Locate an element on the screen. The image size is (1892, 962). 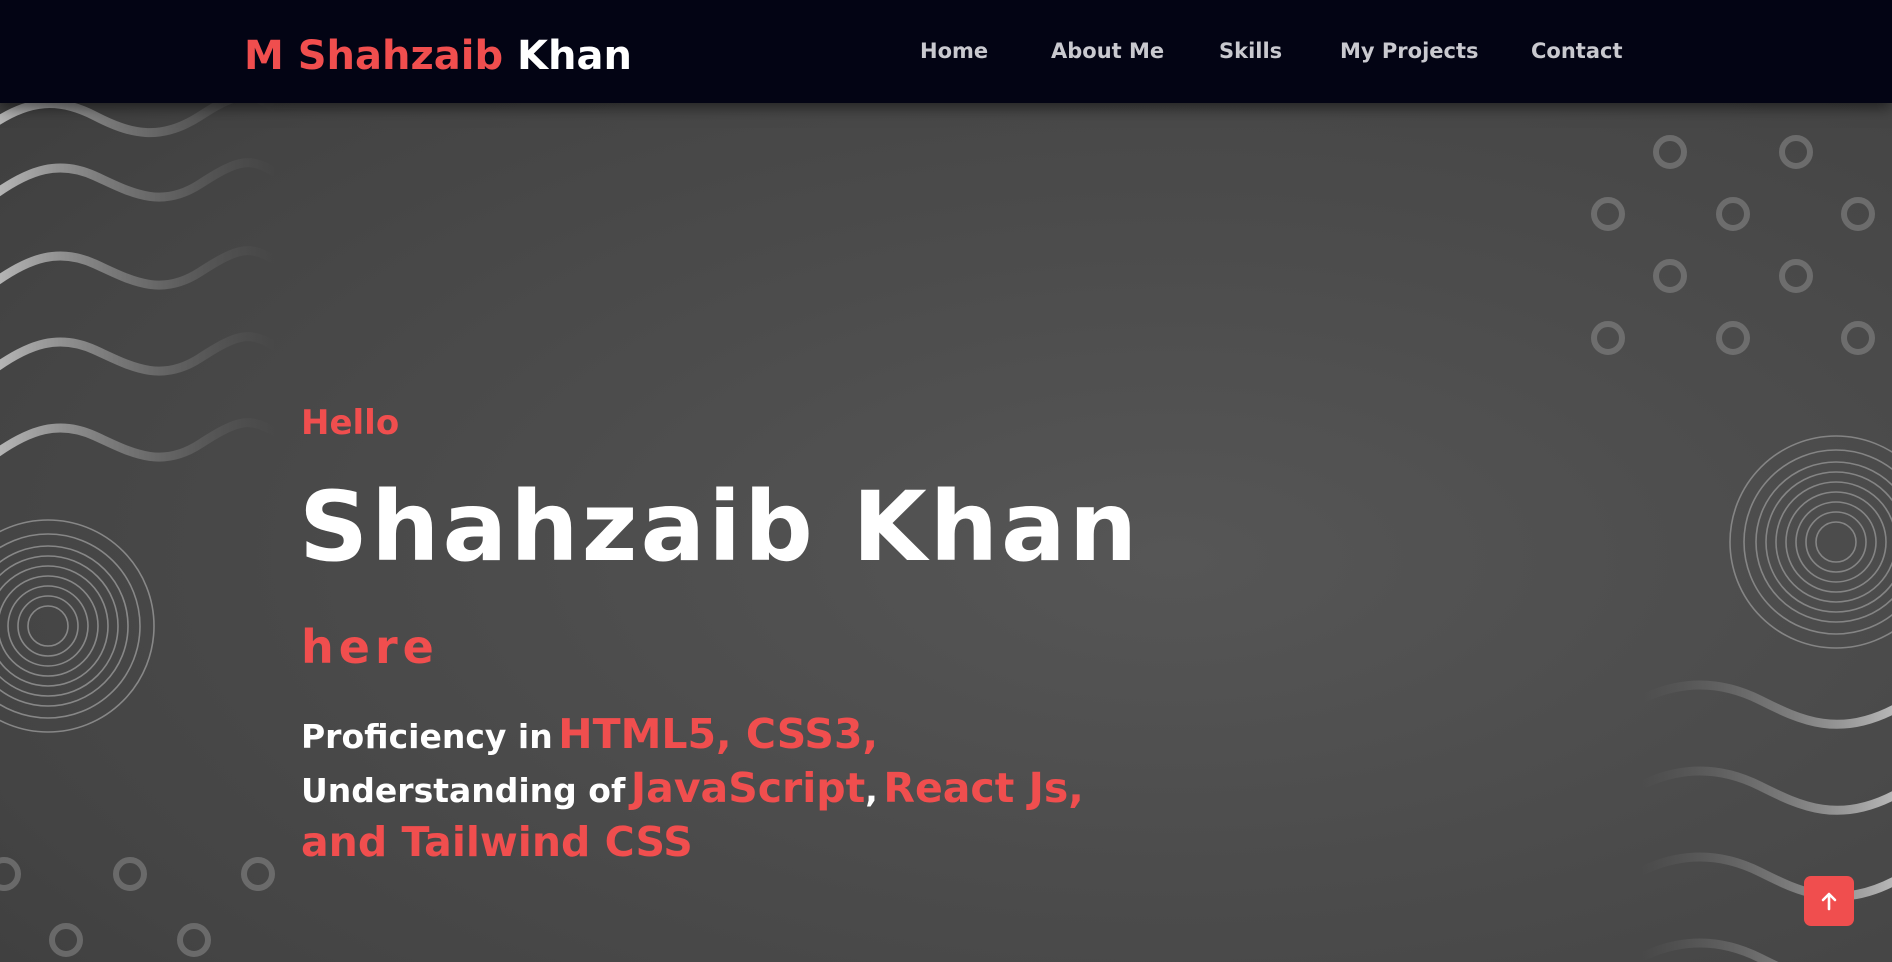
nav-about-link: About Me is located at coordinates (1107, 51).